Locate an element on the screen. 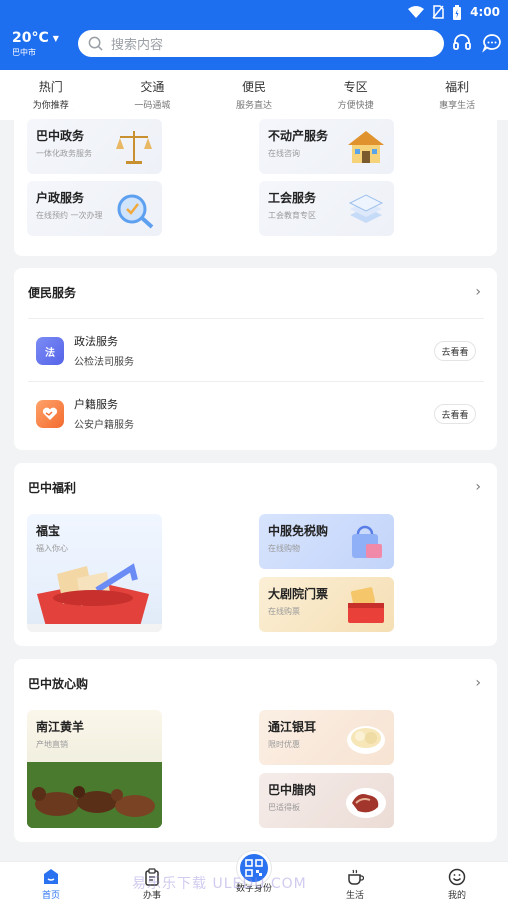 This screenshot has height=904, width=508. search-input: 搜索内容 is located at coordinates (261, 43).